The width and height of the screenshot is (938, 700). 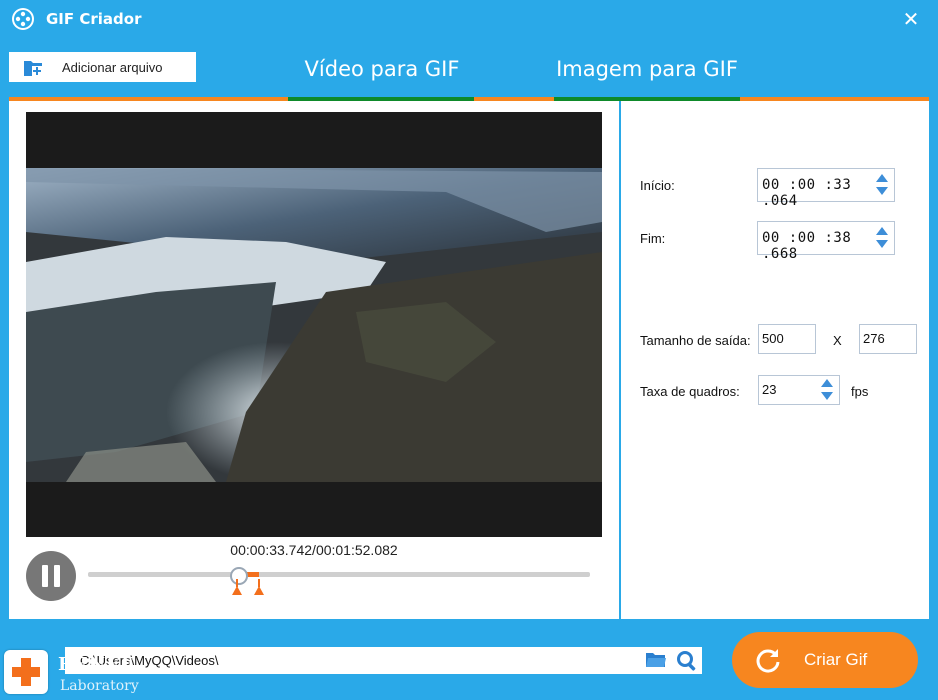 What do you see at coordinates (911, 19) in the screenshot?
I see `close-button: ✕` at bounding box center [911, 19].